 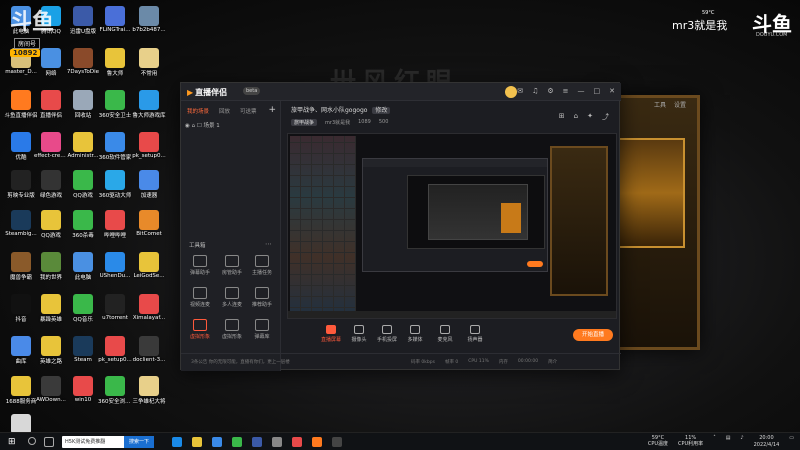 I want to click on source-button: 麦克风, so click(x=445, y=334).